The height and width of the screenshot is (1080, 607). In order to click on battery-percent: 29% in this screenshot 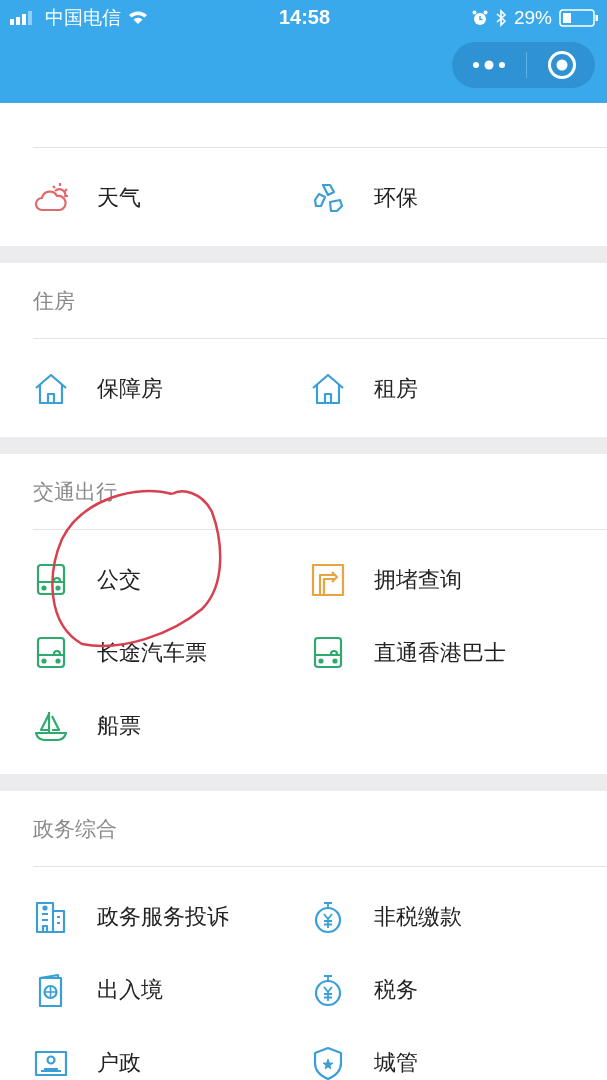, I will do `click(532, 17)`.